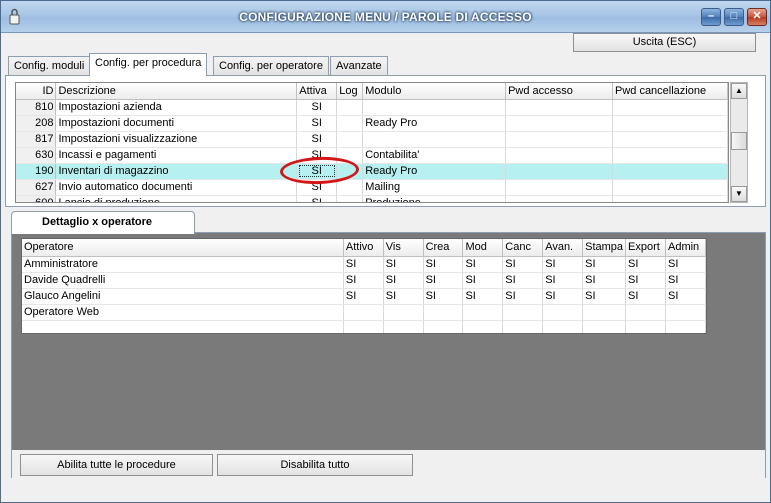  What do you see at coordinates (176, 123) in the screenshot?
I see `cell-descrizione: Impostazioni documenti` at bounding box center [176, 123].